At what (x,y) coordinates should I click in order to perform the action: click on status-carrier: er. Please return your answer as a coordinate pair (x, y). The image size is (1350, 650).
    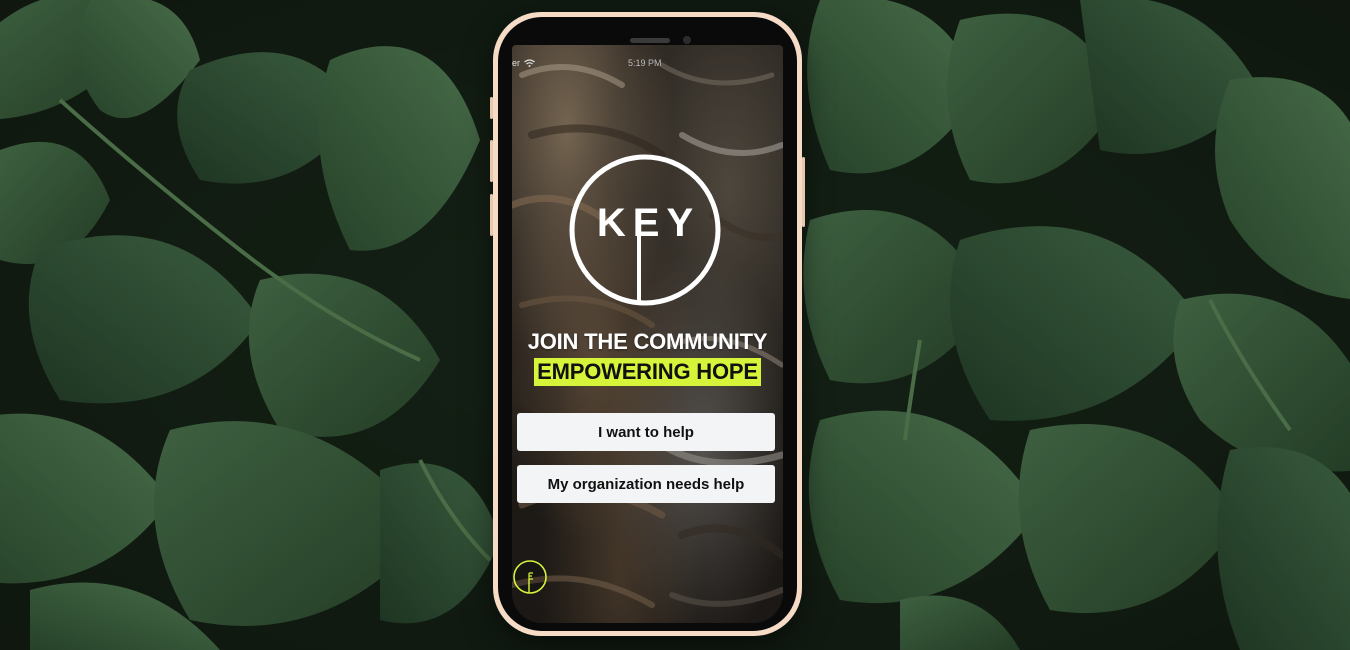
    Looking at the image, I should click on (516, 63).